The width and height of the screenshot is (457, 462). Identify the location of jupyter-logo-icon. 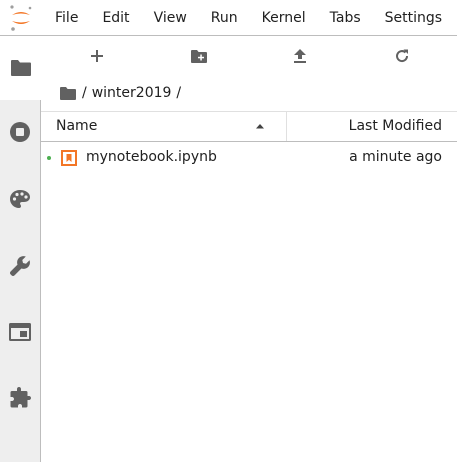
(21, 18).